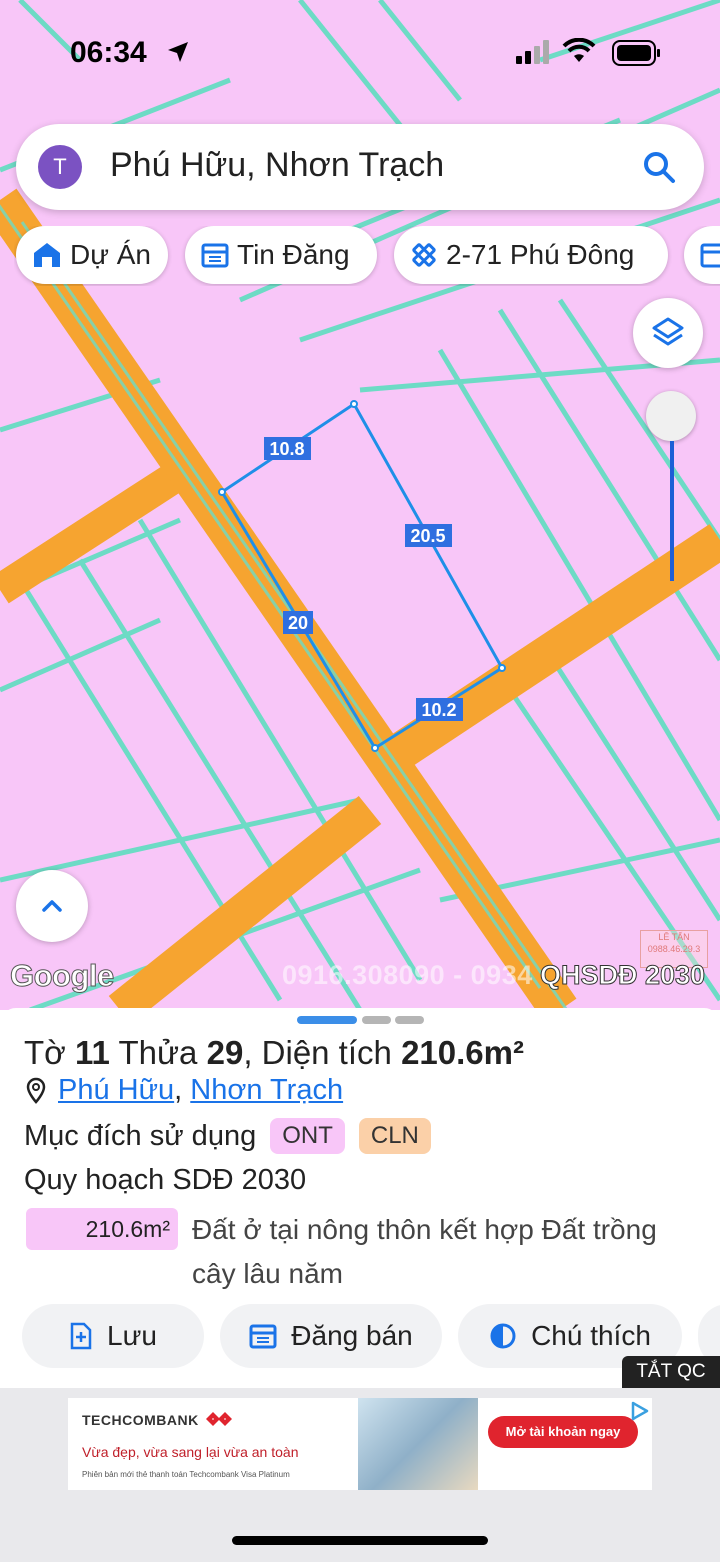 This screenshot has height=1562, width=720. What do you see at coordinates (110, 254) in the screenshot?
I see `chip-label: Dự Án` at bounding box center [110, 254].